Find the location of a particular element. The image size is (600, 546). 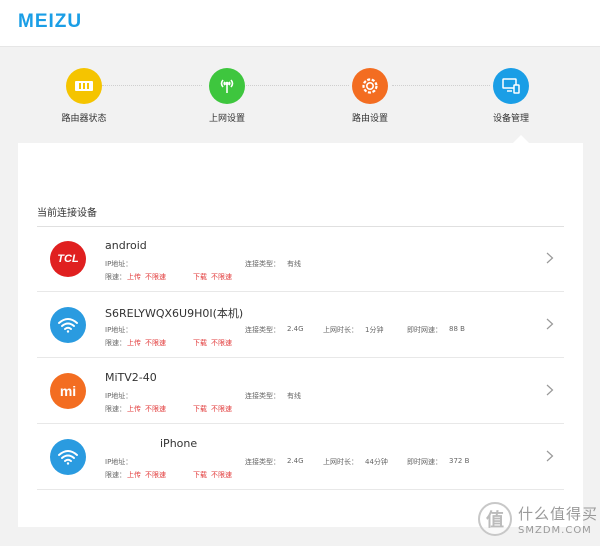

realtime-speed-value: 88 B is located at coordinates (457, 329).